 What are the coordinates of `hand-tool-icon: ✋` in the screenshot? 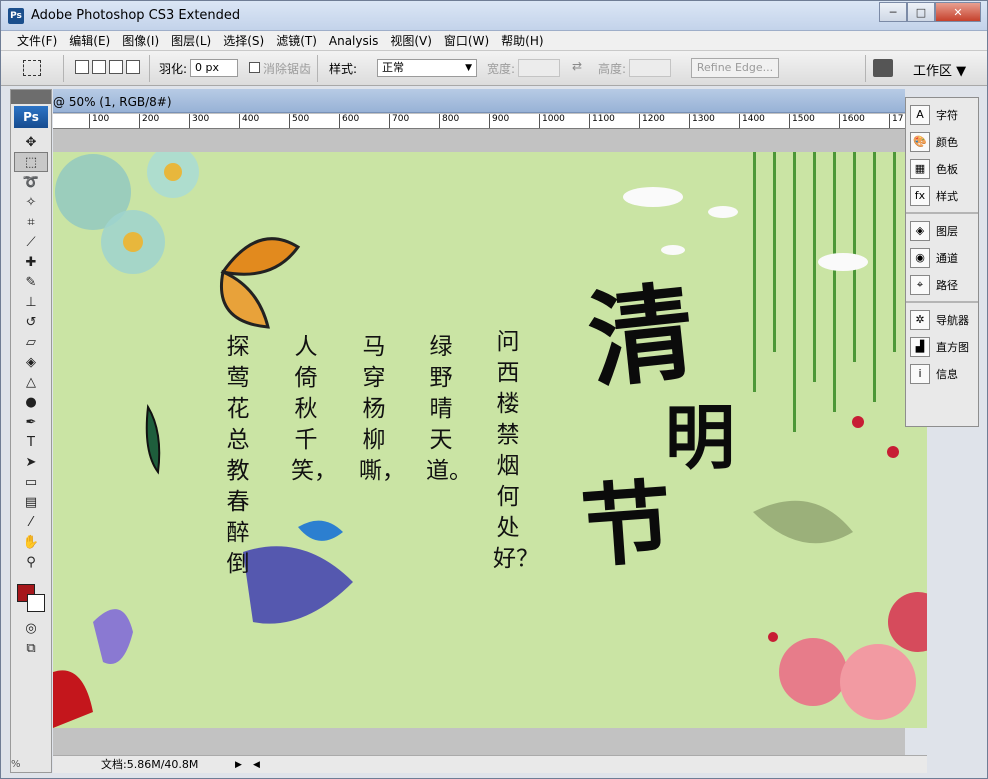 It's located at (31, 542).